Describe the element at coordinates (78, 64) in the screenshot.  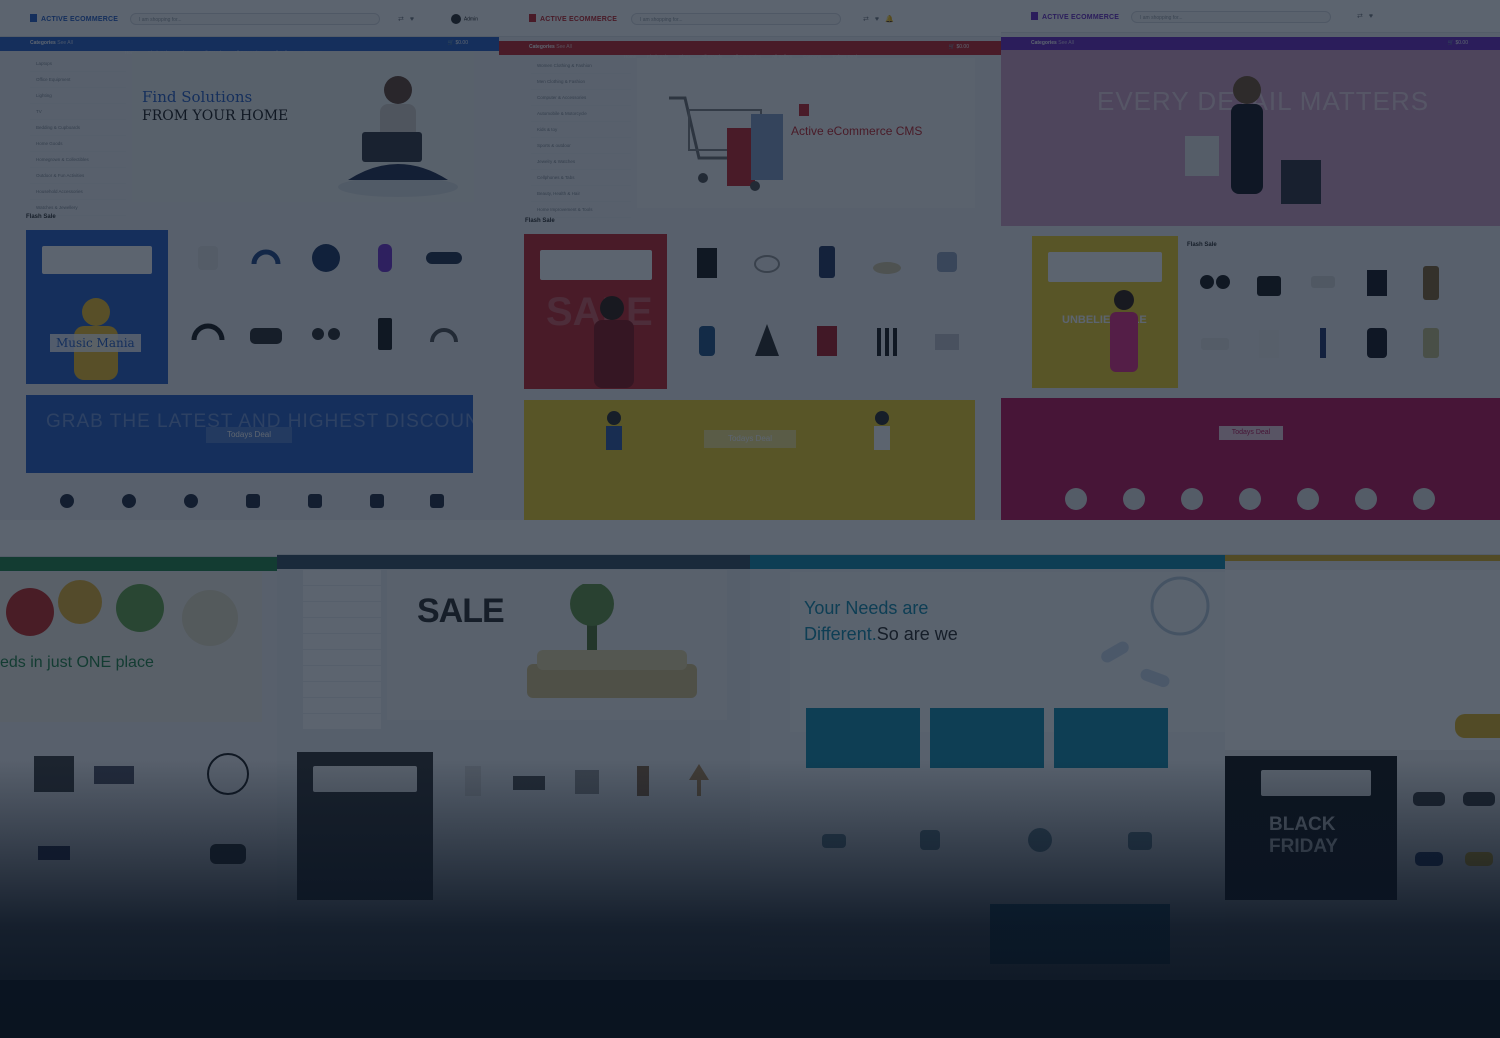
I see `sidebar-item: Laptops` at that location.